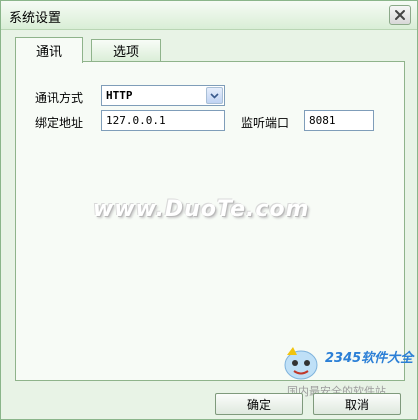 The height and width of the screenshot is (420, 418). Describe the element at coordinates (214, 95) in the screenshot. I see `chevron-down-icon` at that location.